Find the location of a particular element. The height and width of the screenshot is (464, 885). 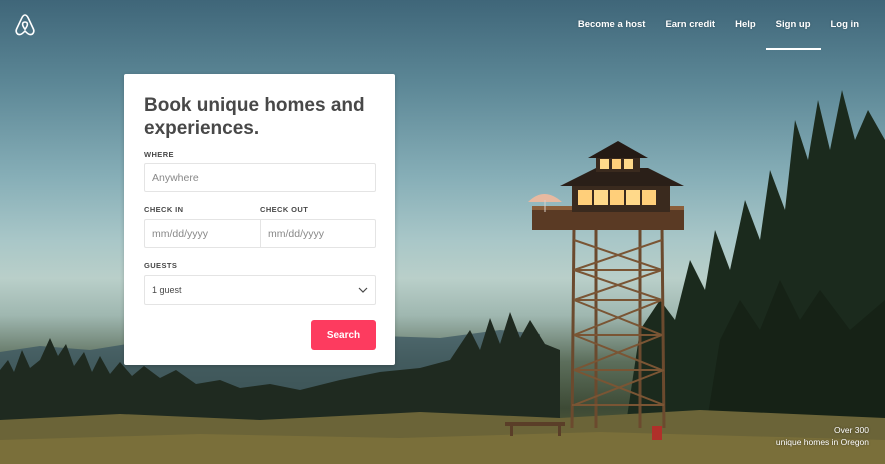

caption-line-2: unique homes in Oregon is located at coordinates (822, 442).